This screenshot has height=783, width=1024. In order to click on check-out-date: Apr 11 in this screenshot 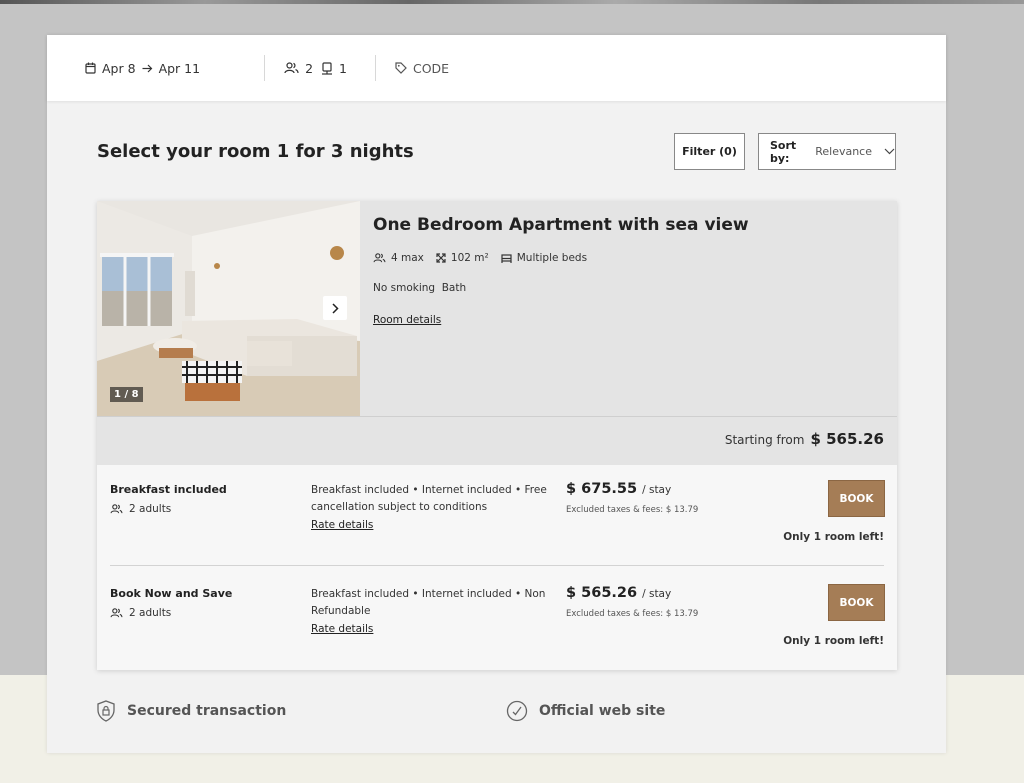, I will do `click(179, 68)`.